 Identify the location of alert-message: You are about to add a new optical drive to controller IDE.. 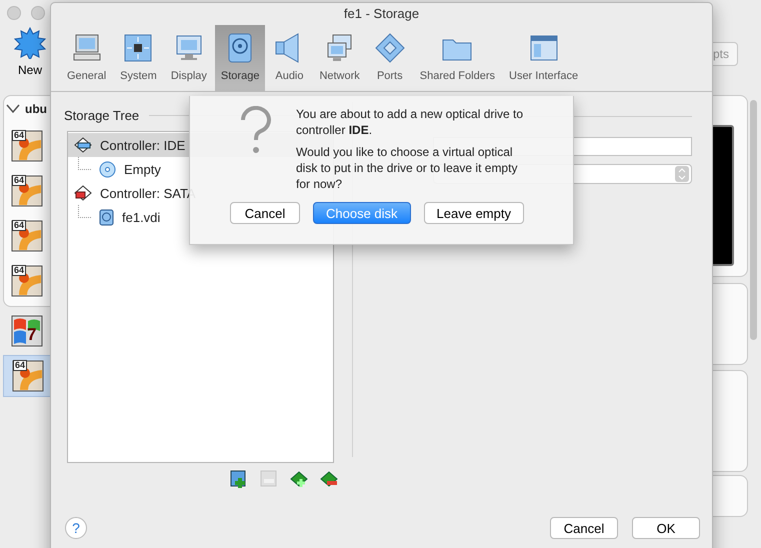
(410, 122).